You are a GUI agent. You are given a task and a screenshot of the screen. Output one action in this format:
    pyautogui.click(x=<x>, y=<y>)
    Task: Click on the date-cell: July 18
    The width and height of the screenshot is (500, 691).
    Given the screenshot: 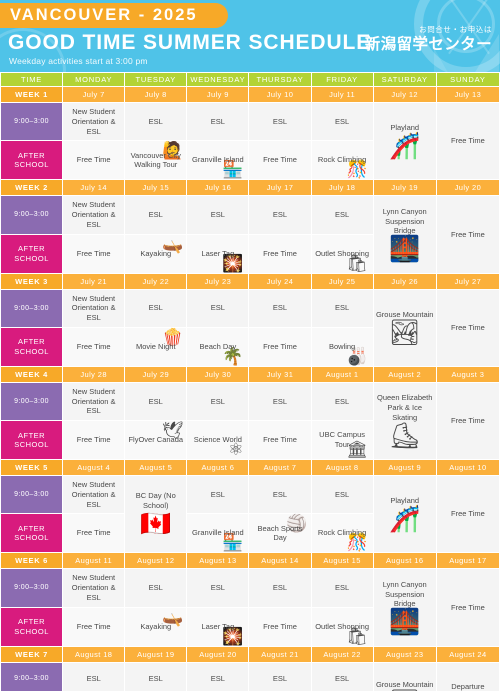 What is the action you would take?
    pyautogui.click(x=342, y=188)
    